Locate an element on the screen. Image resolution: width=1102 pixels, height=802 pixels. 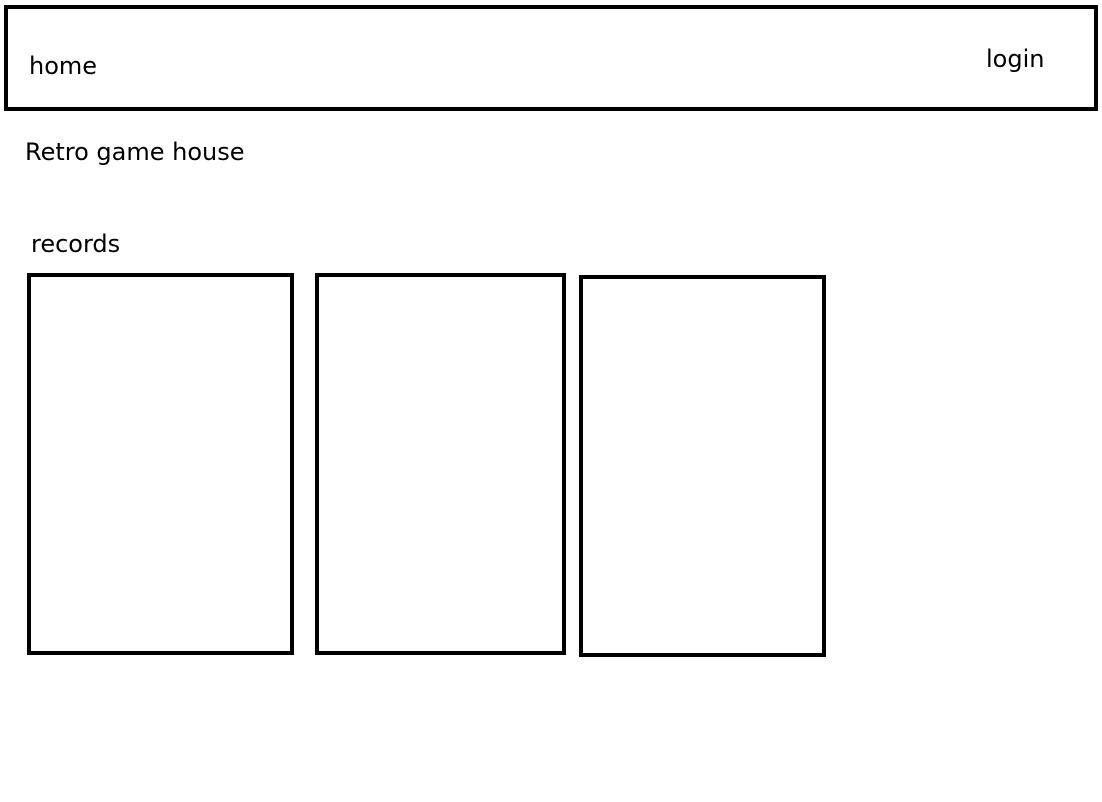
top-navbar: home login is located at coordinates (551, 58).